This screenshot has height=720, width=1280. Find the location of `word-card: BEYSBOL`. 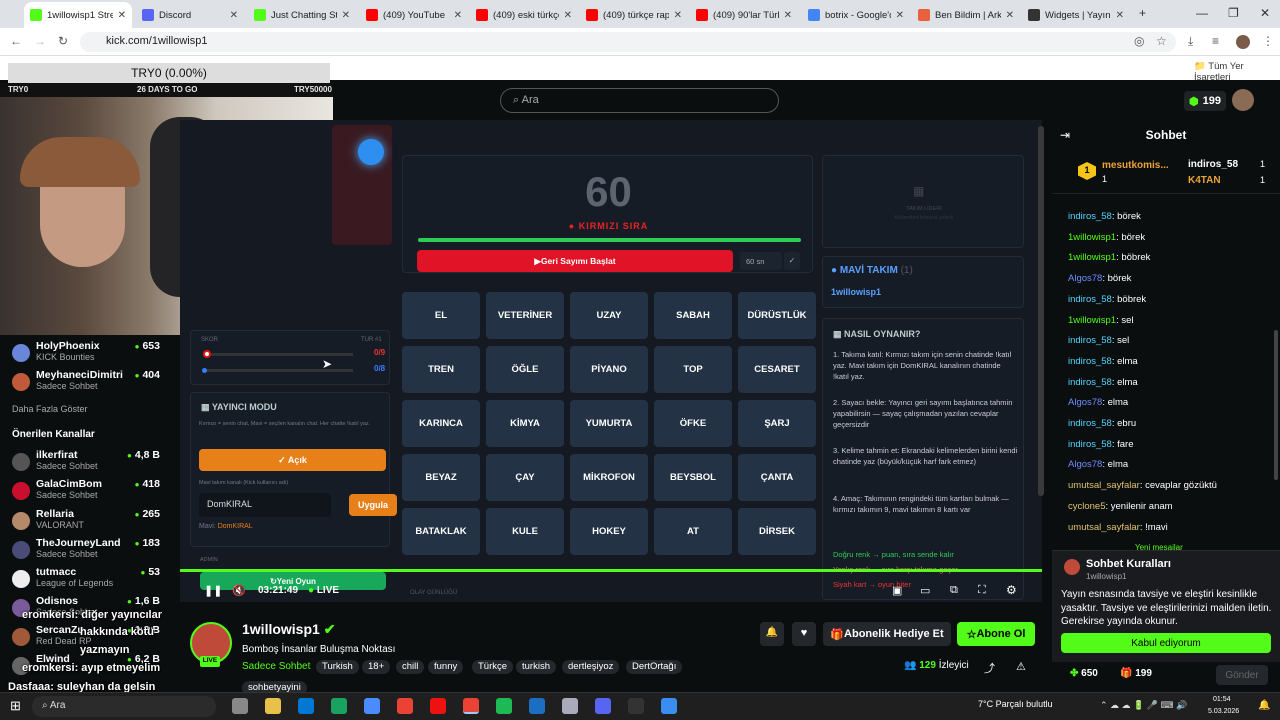

word-card: BEYSBOL is located at coordinates (693, 477).